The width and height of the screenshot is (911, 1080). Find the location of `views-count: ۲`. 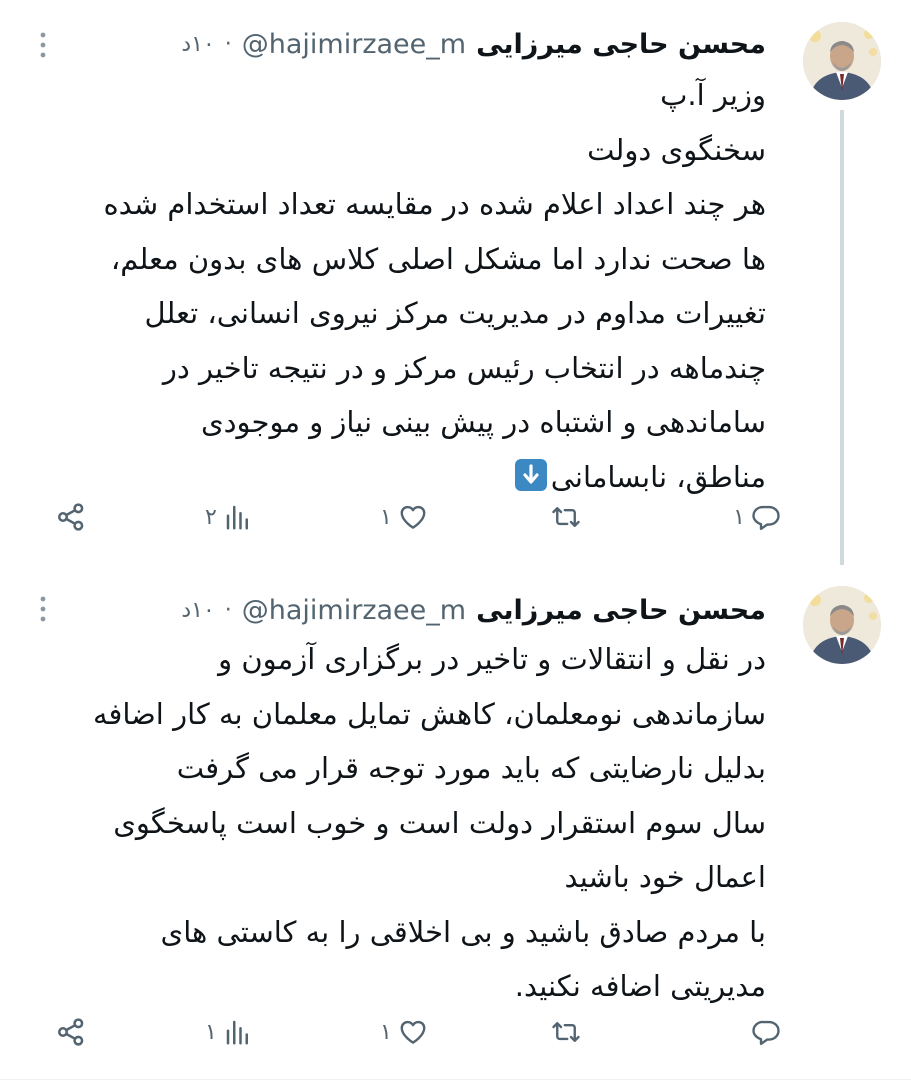

views-count: ۲ is located at coordinates (211, 517).